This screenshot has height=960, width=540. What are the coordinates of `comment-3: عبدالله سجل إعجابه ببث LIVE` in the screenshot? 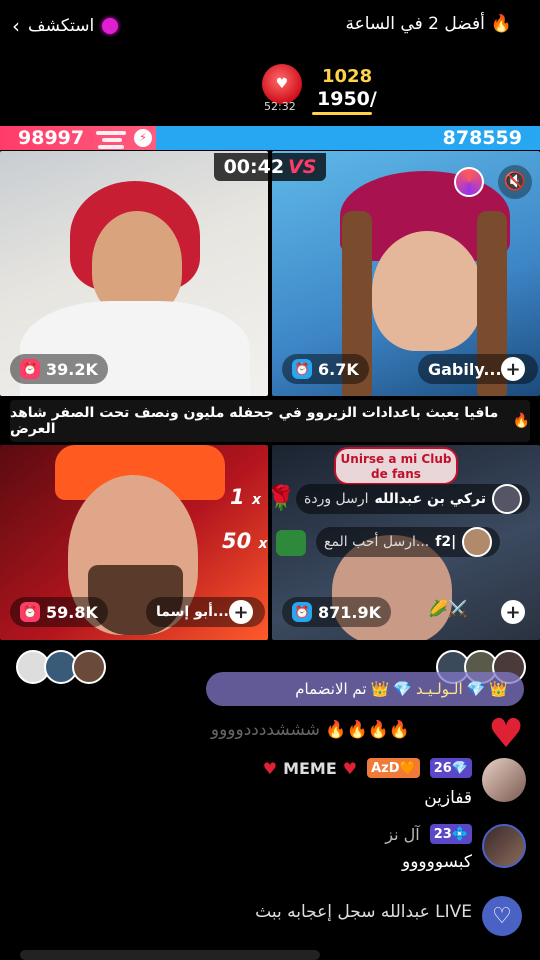 It's located at (270, 915).